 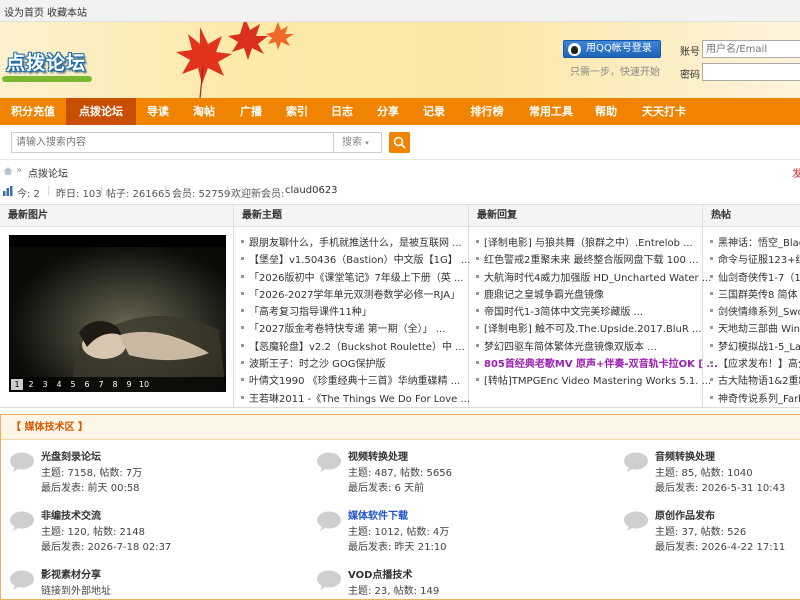 I want to click on forum-name: VOD点播技术, so click(x=380, y=573).